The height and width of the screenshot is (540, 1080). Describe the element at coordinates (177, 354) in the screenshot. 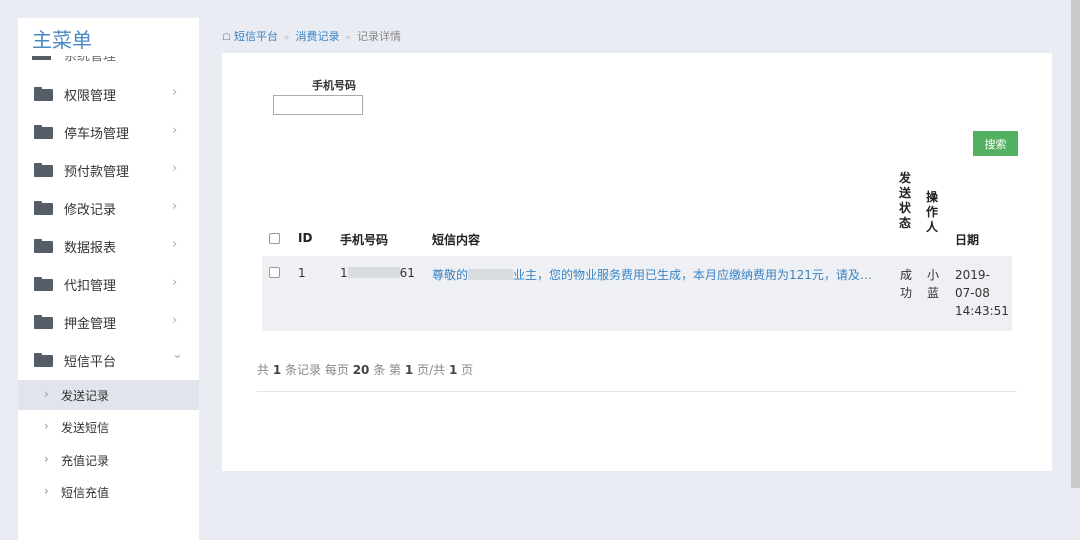

I see `chevron-down-icon: ⌄` at that location.